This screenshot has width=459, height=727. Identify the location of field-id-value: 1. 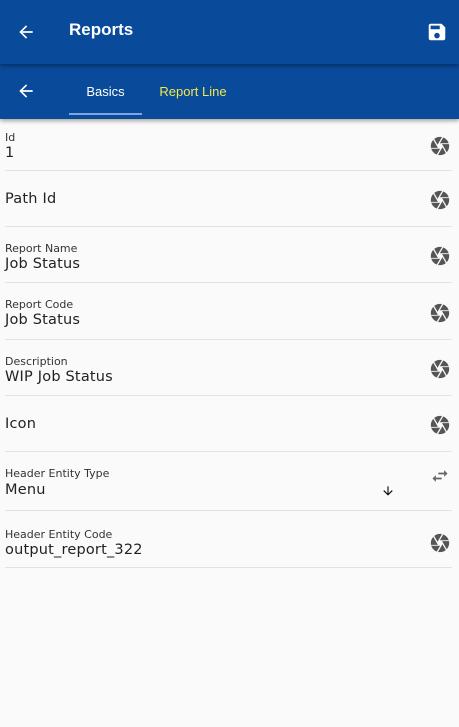
(9, 153).